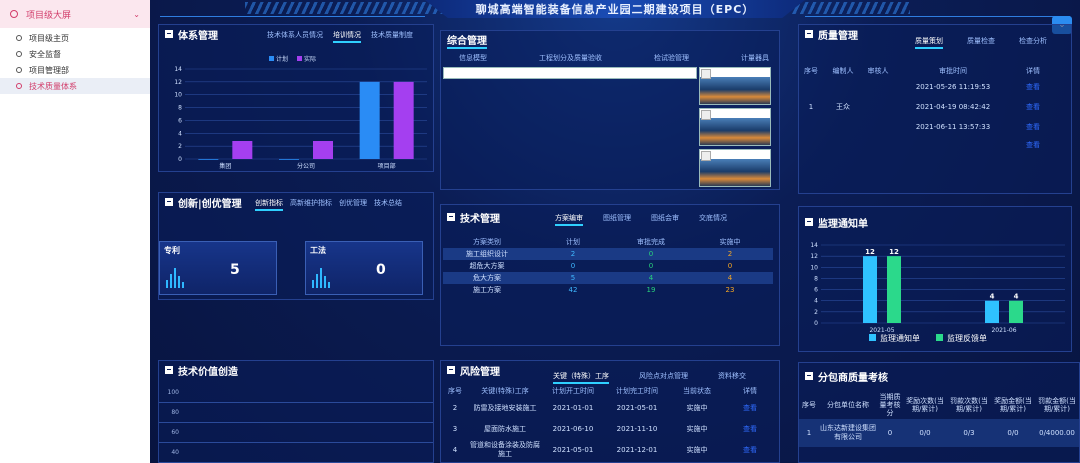 This screenshot has height=463, width=1080. I want to click on tab-acceptance: 工程划分及质量验收, so click(570, 58).